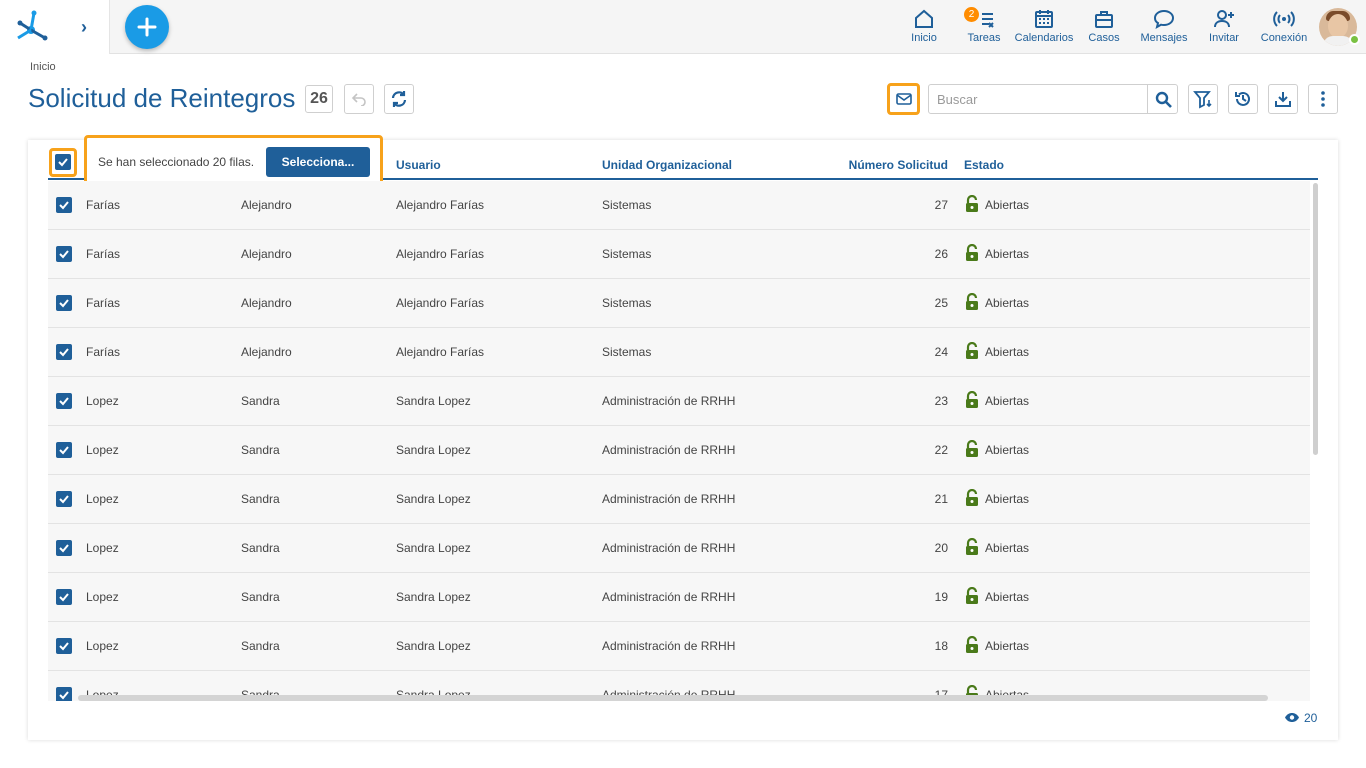 This screenshot has width=1366, height=768. What do you see at coordinates (1283, 99) in the screenshot?
I see `export-button` at bounding box center [1283, 99].